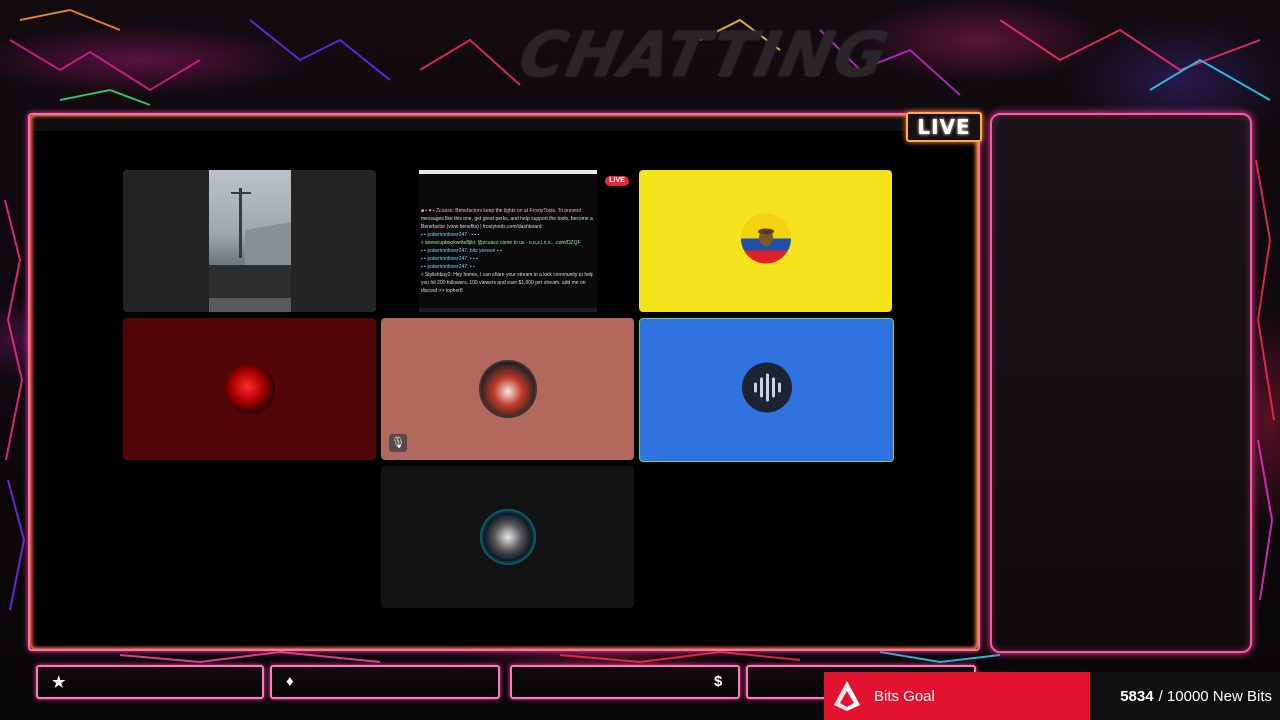  What do you see at coordinates (150, 682) in the screenshot?
I see `bottom-bar-1: ★` at bounding box center [150, 682].